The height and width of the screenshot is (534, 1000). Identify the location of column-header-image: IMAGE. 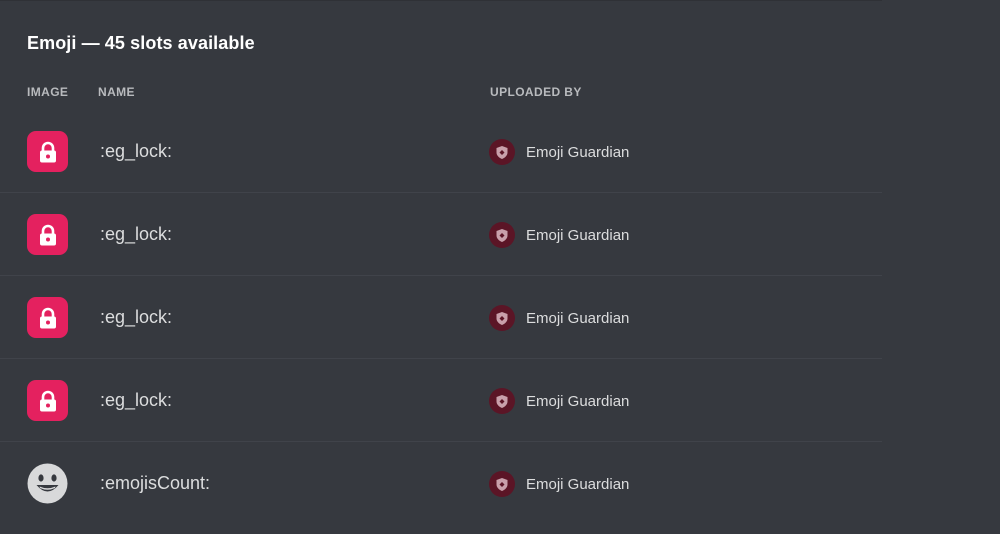
(48, 92).